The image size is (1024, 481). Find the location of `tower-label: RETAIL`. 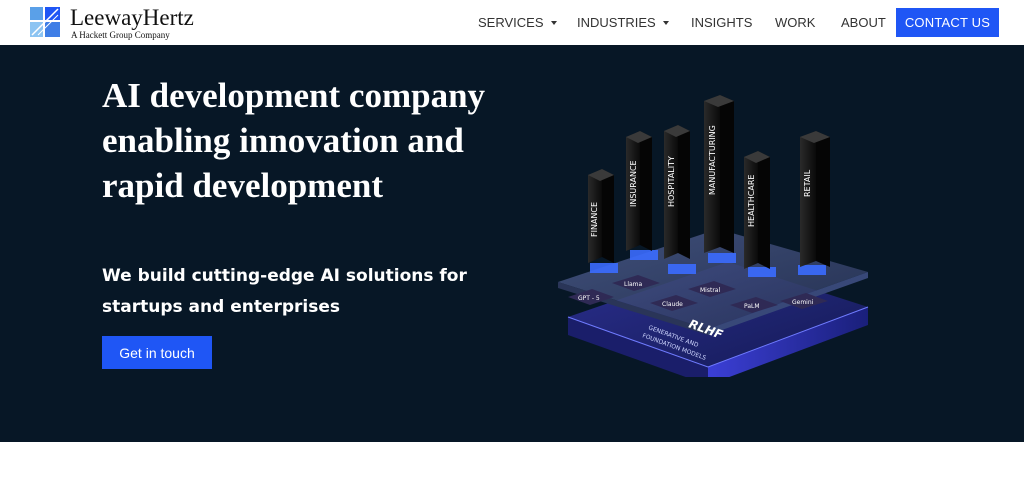

tower-label: RETAIL is located at coordinates (807, 183).